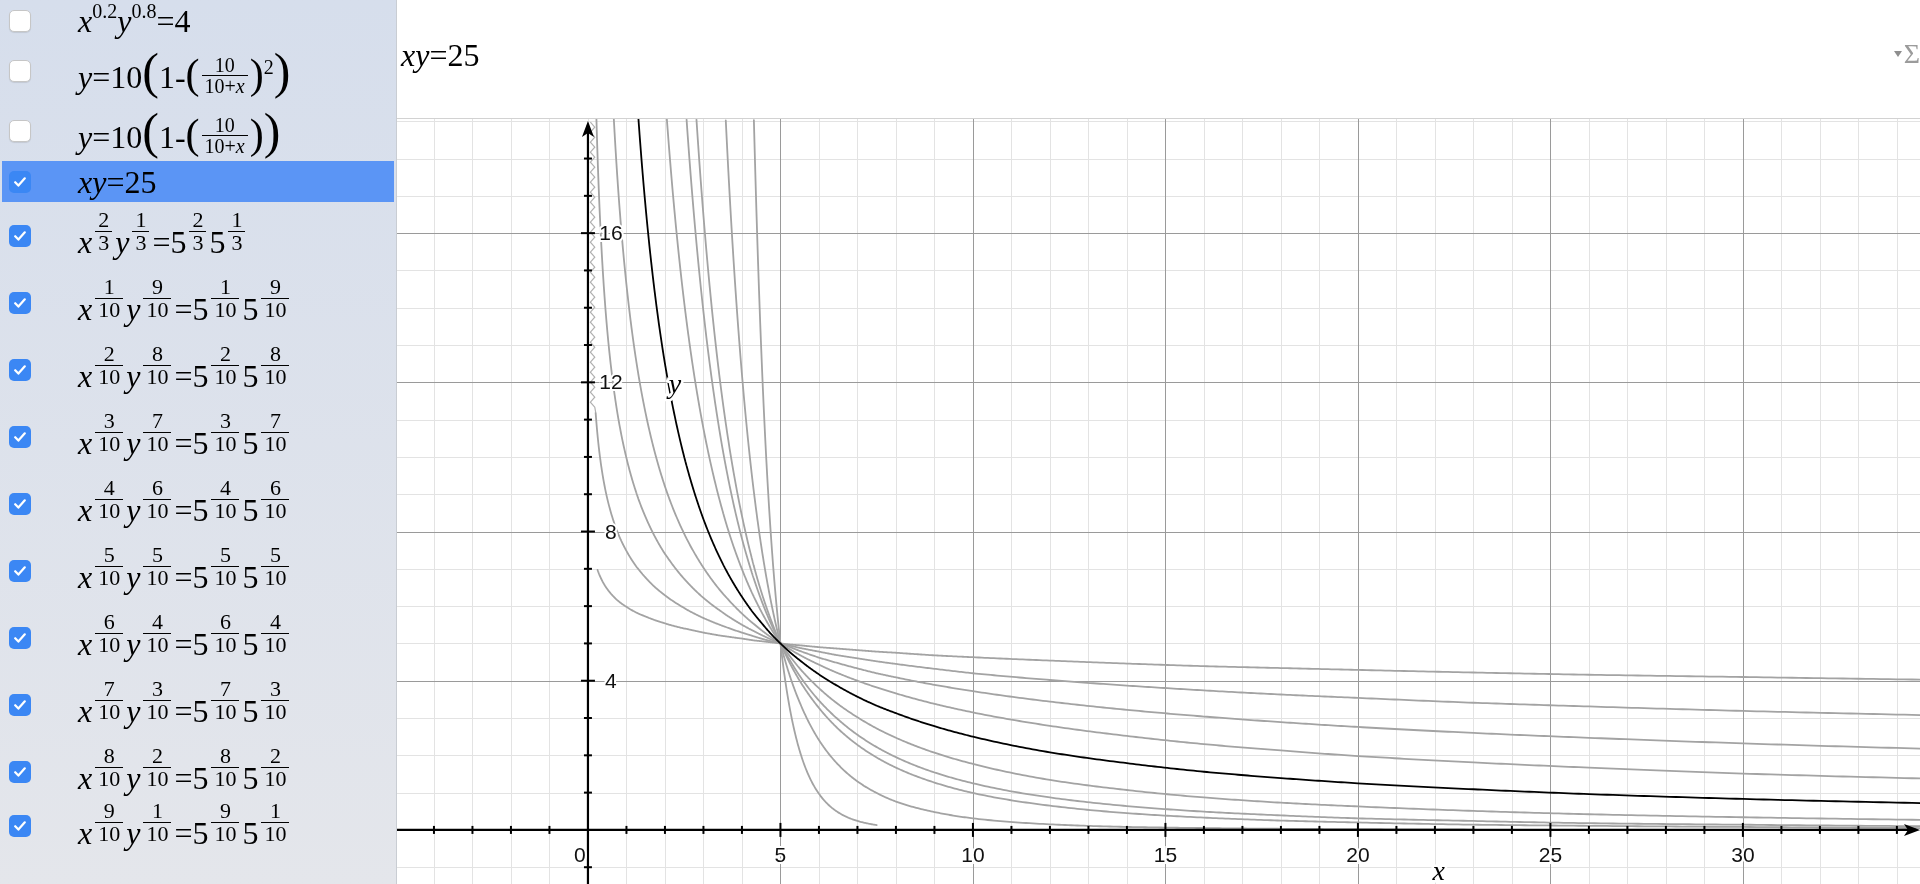  I want to click on tick-label: 0, so click(580, 854).